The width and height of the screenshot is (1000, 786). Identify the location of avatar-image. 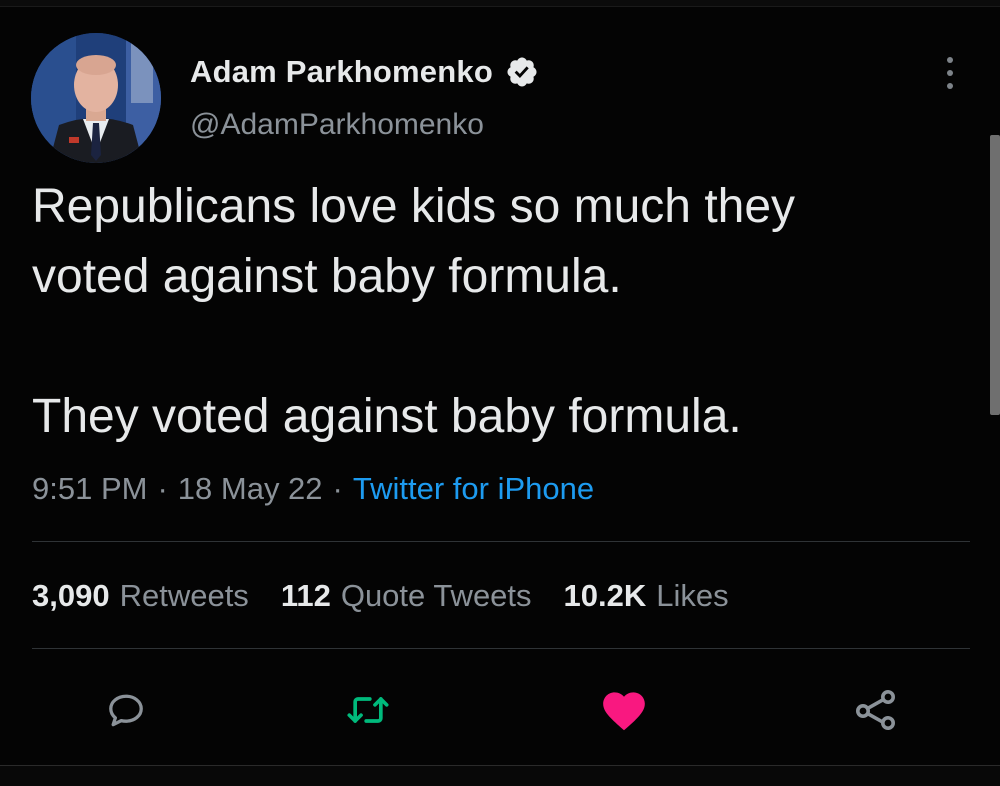
(96, 98).